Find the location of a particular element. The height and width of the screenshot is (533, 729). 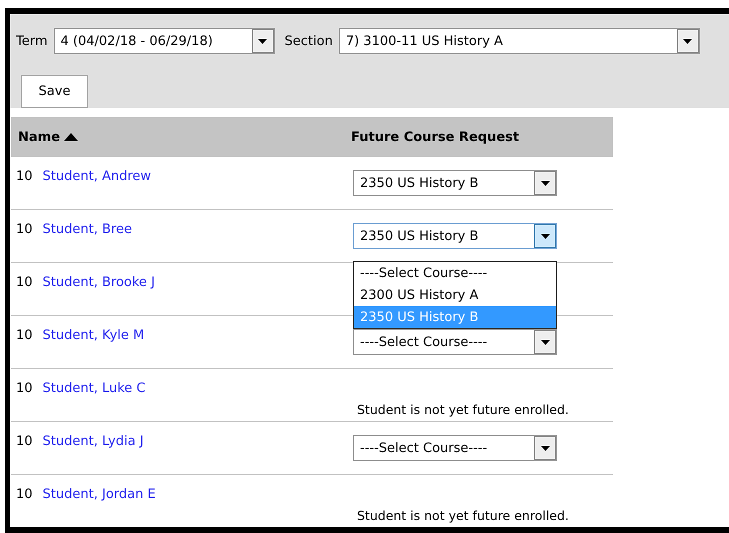

column-header: Future Course Request is located at coordinates (482, 137).